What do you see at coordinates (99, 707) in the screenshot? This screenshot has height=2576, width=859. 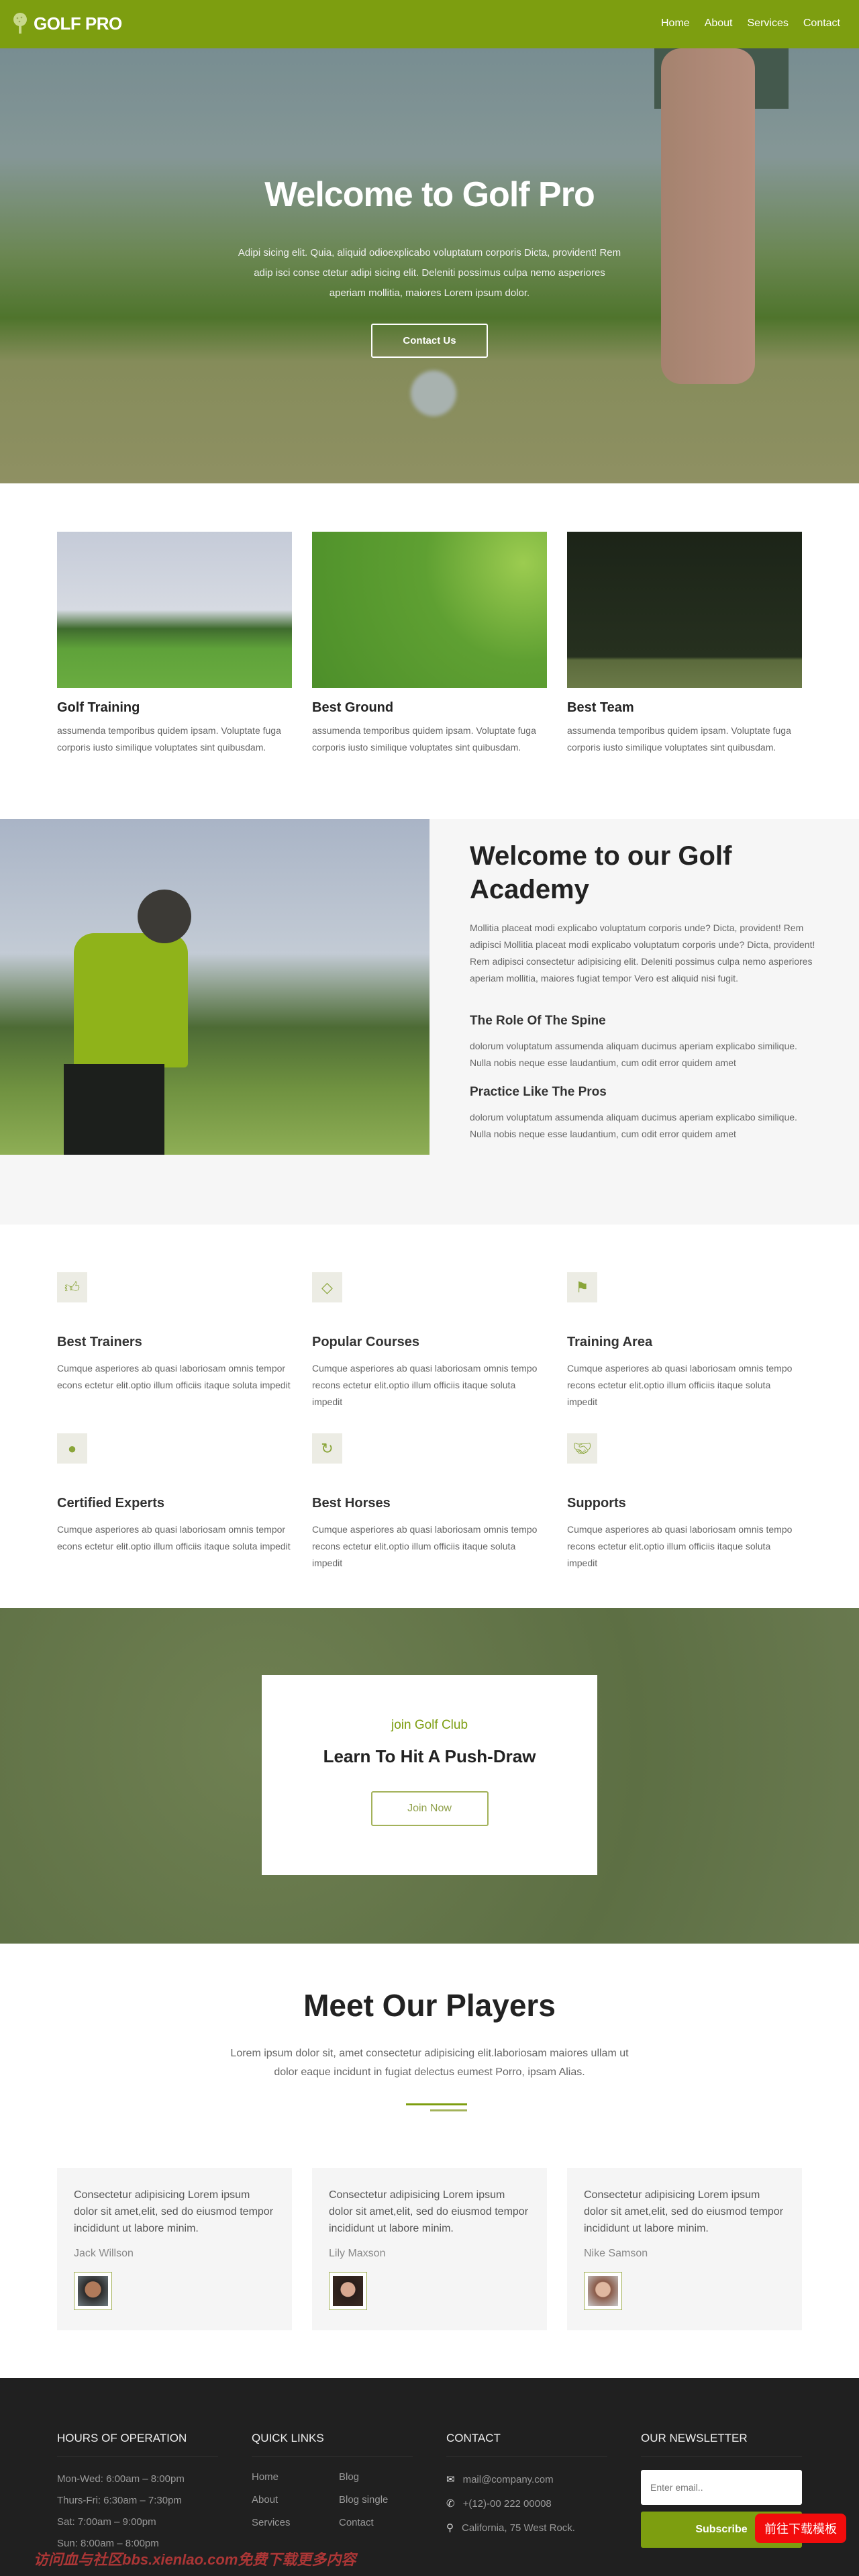 I see `card-title: Golf Training` at bounding box center [99, 707].